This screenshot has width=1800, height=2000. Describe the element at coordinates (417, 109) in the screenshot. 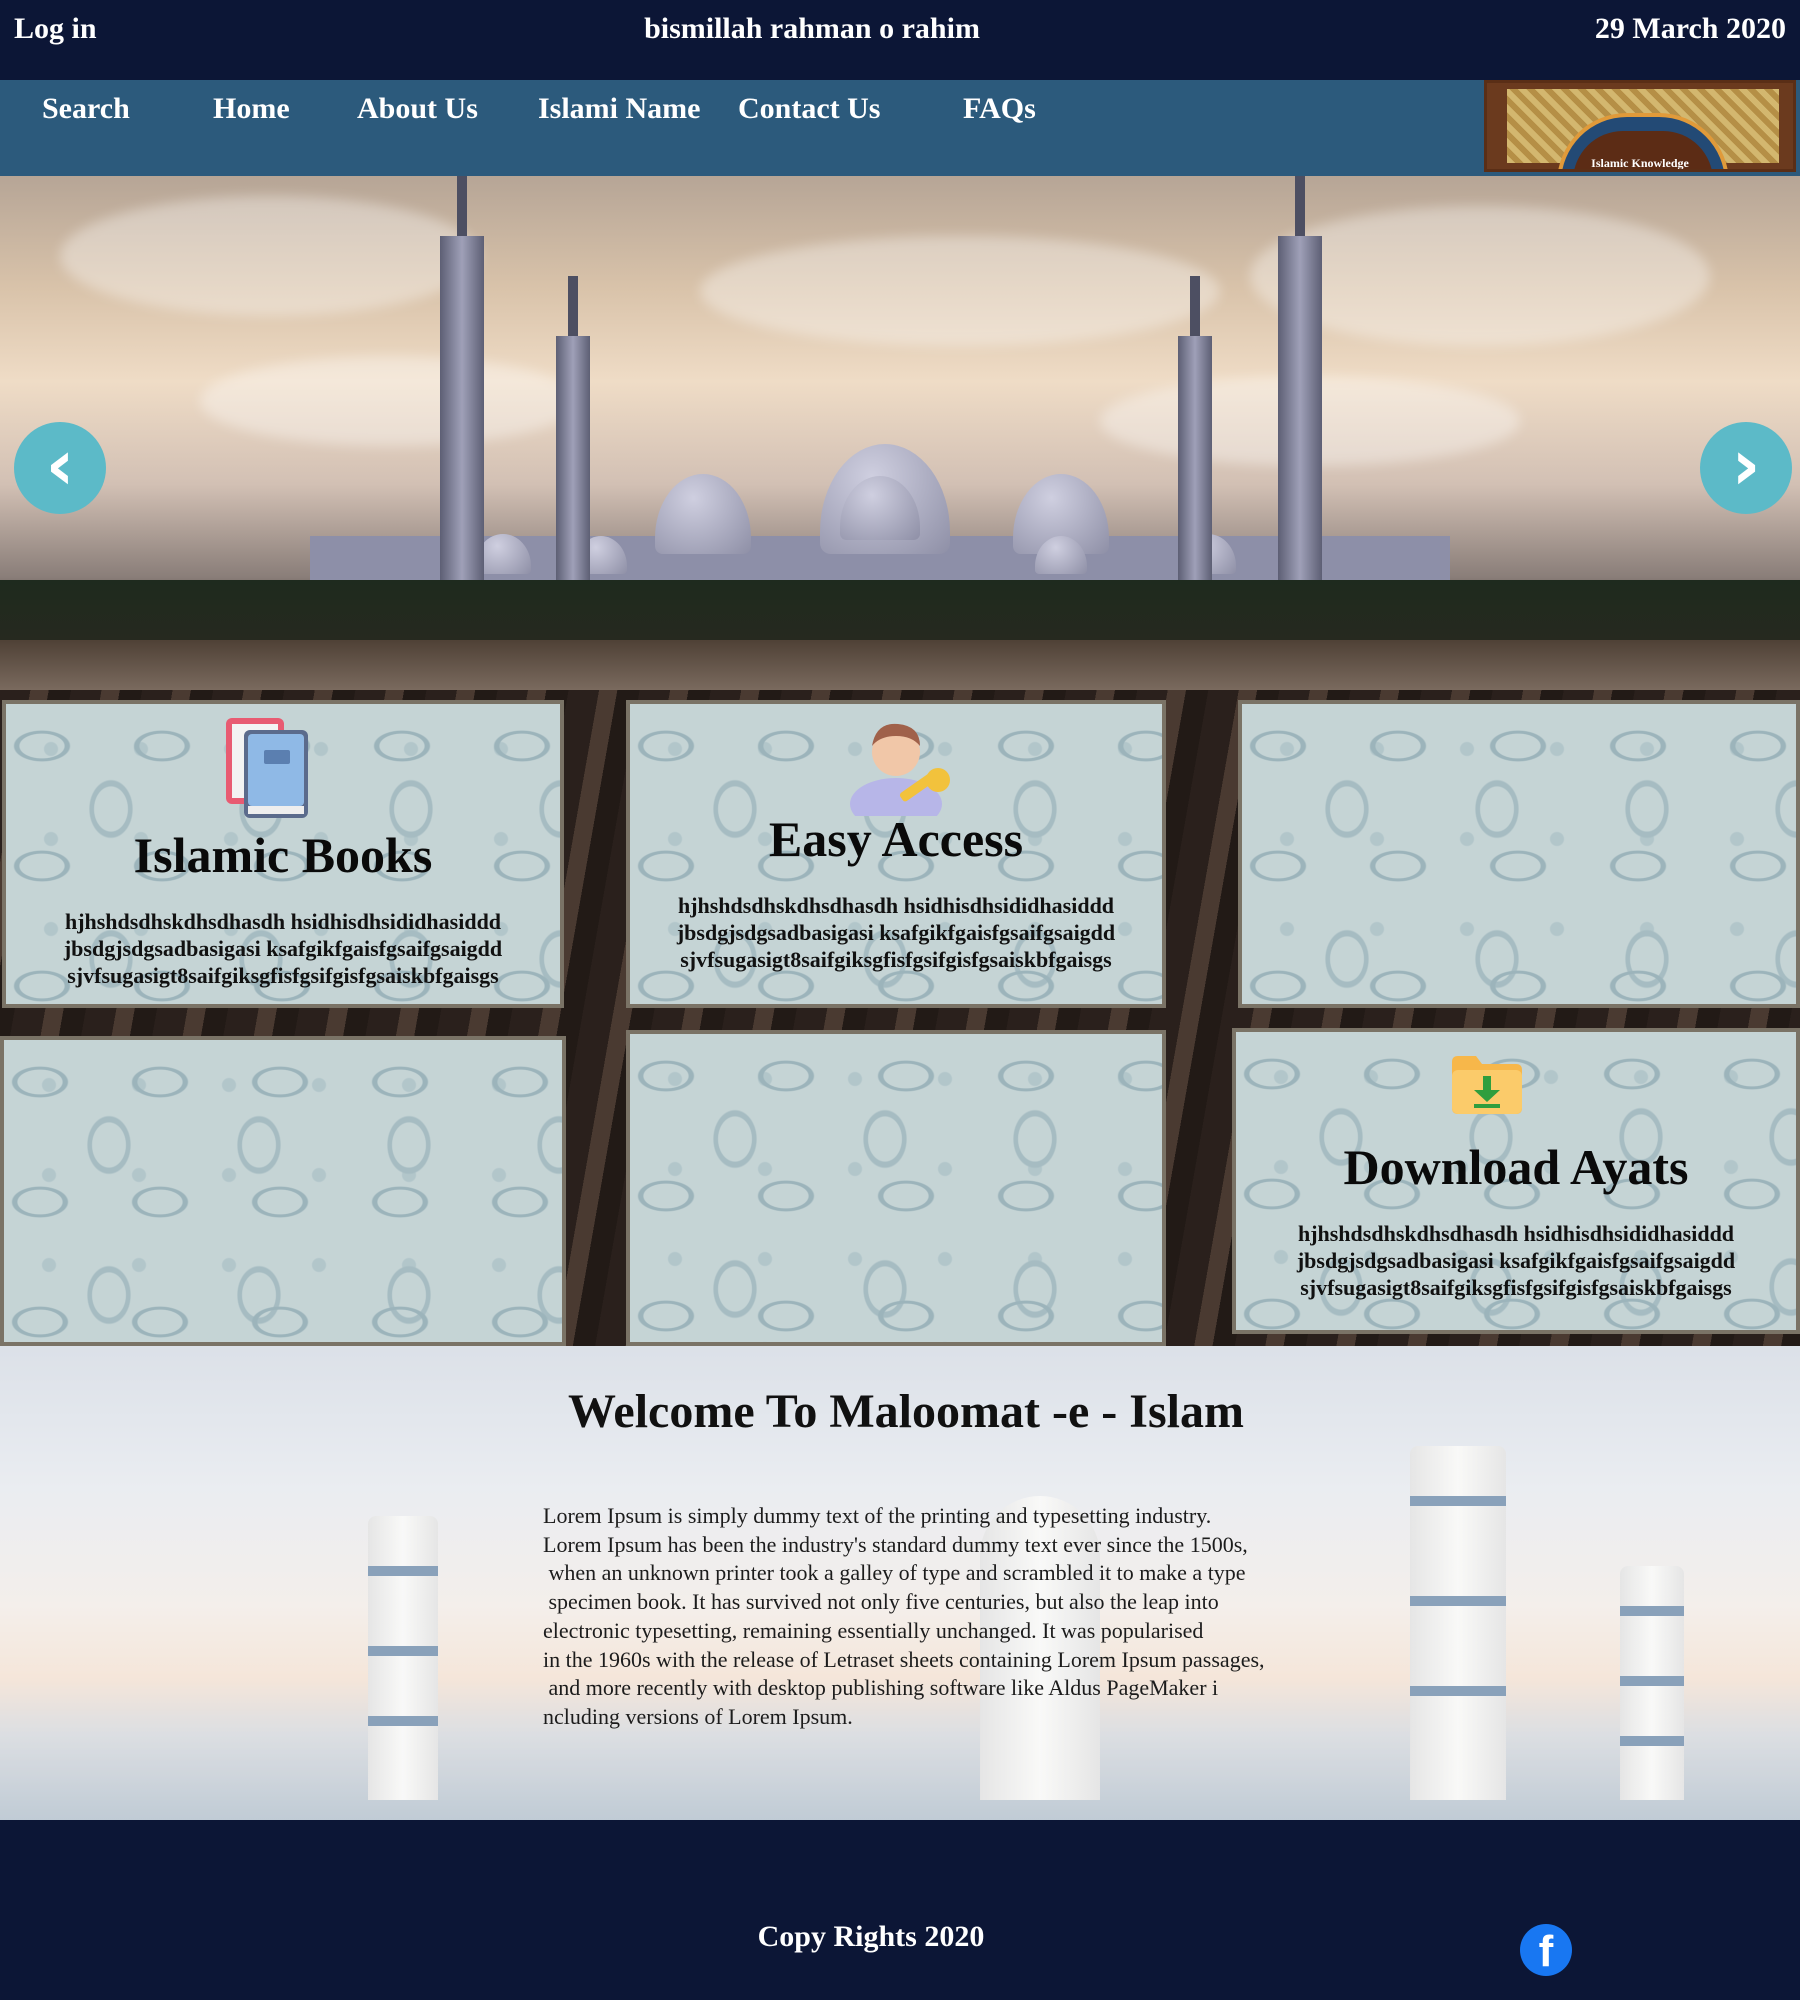

I see `nav-item-about-us: About Us` at that location.